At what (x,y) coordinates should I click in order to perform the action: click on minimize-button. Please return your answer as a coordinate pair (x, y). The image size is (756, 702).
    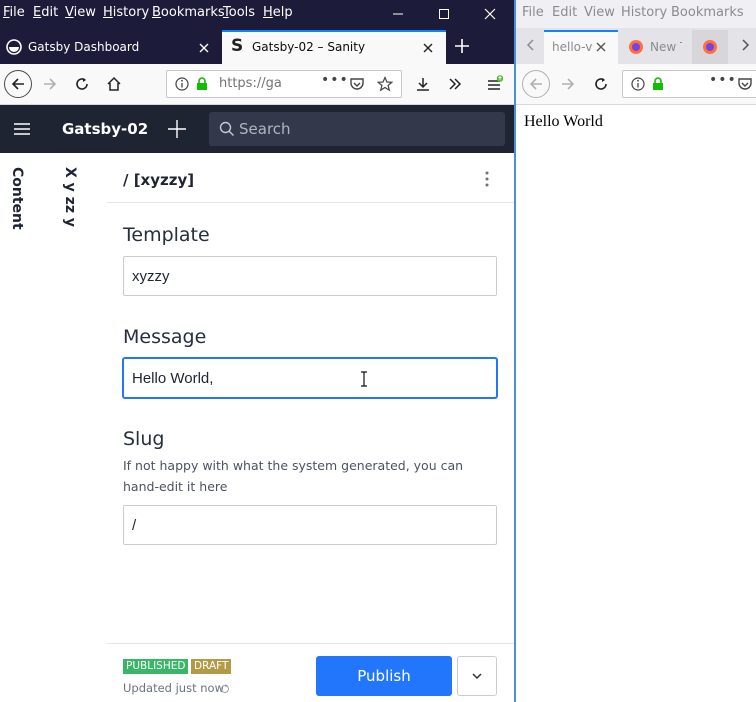
    Looking at the image, I should click on (398, 14).